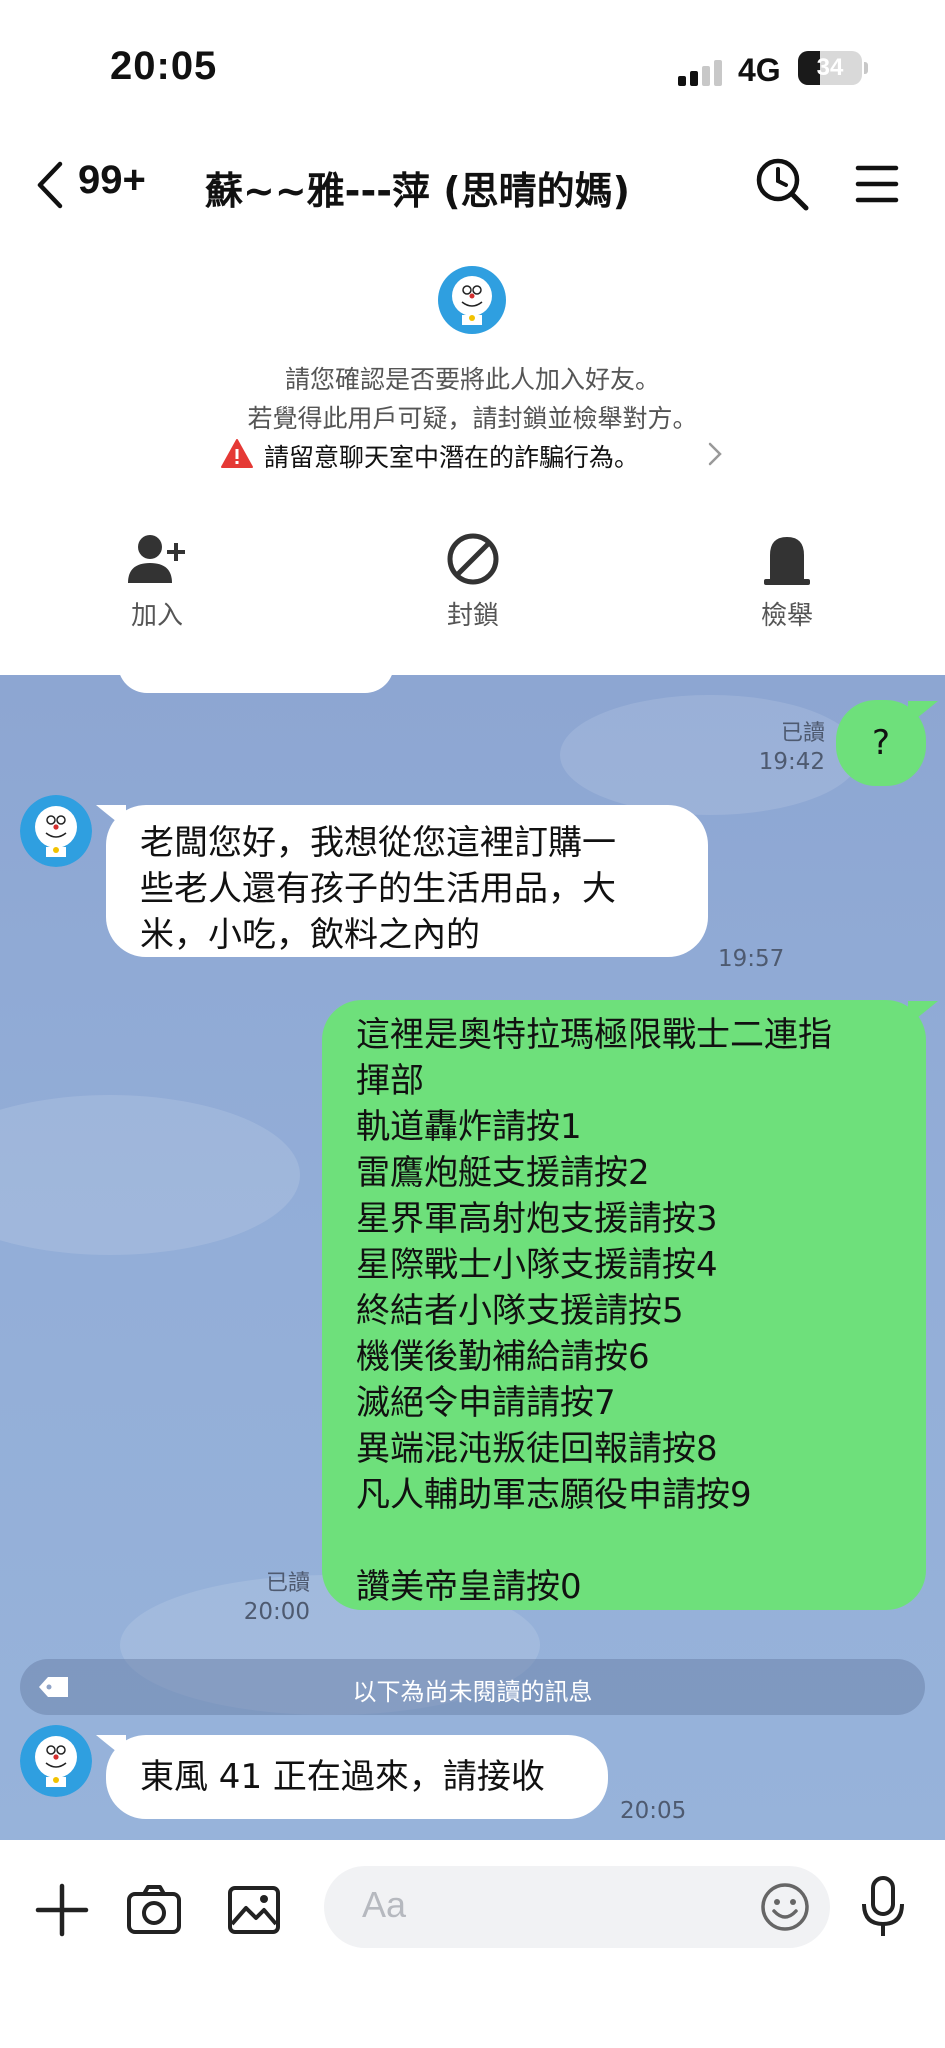 The width and height of the screenshot is (945, 2048). What do you see at coordinates (537, 1449) in the screenshot?
I see `message-line: 異端混沌叛徒回報請按8` at bounding box center [537, 1449].